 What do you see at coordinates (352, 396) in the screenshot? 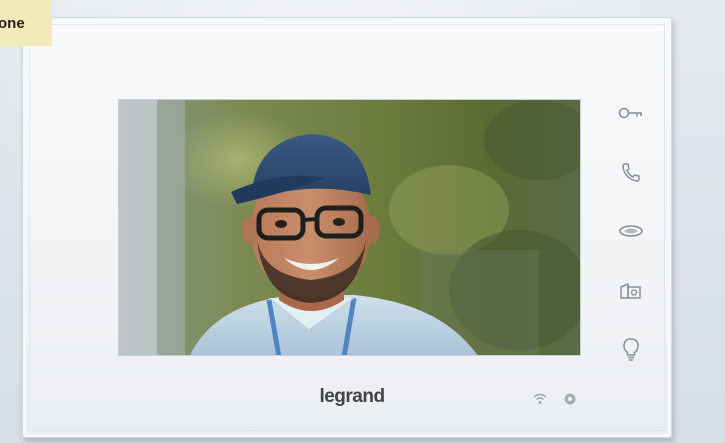
I see `brand-logo: legrand` at bounding box center [352, 396].